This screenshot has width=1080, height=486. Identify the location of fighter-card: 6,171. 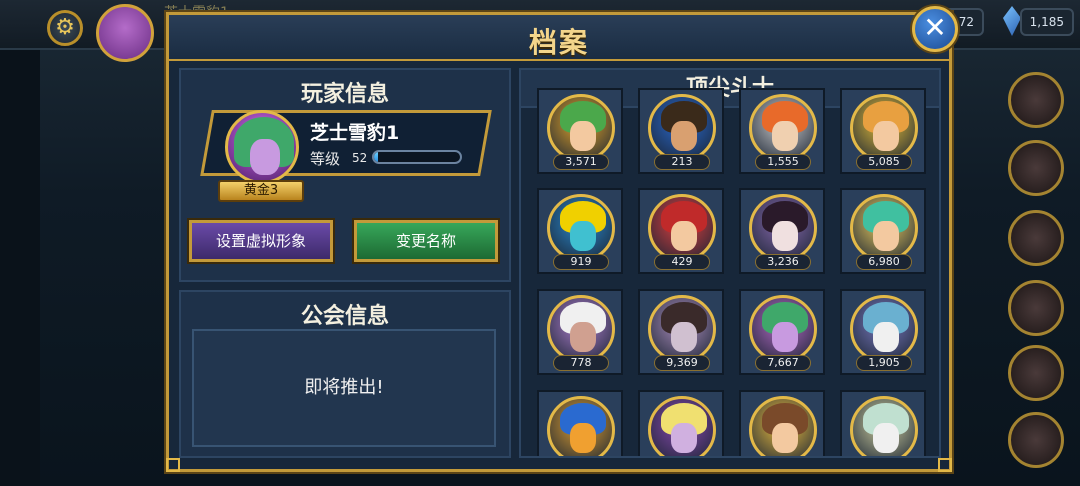
(883, 424).